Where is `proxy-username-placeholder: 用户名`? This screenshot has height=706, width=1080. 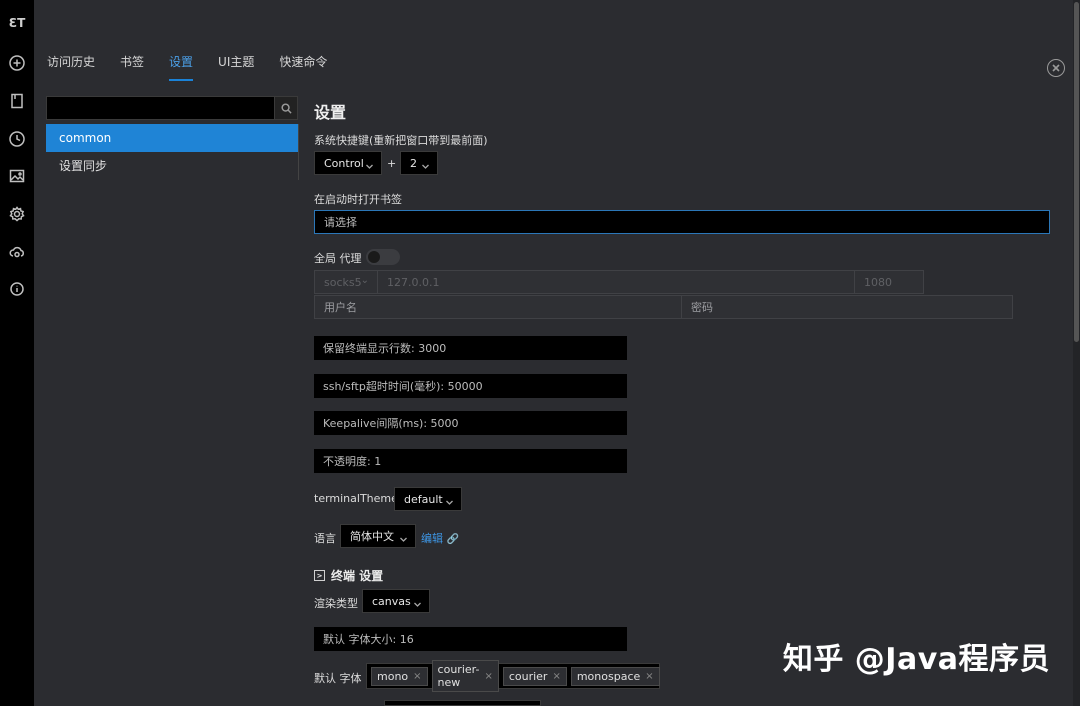
proxy-username-placeholder: 用户名 is located at coordinates (340, 307).